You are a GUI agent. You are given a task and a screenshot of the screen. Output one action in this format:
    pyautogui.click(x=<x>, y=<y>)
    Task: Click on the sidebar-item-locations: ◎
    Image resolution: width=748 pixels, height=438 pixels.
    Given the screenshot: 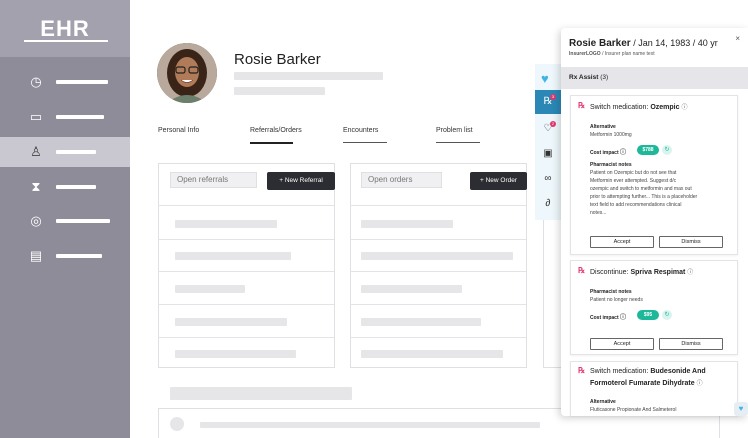 What is the action you would take?
    pyautogui.click(x=65, y=221)
    